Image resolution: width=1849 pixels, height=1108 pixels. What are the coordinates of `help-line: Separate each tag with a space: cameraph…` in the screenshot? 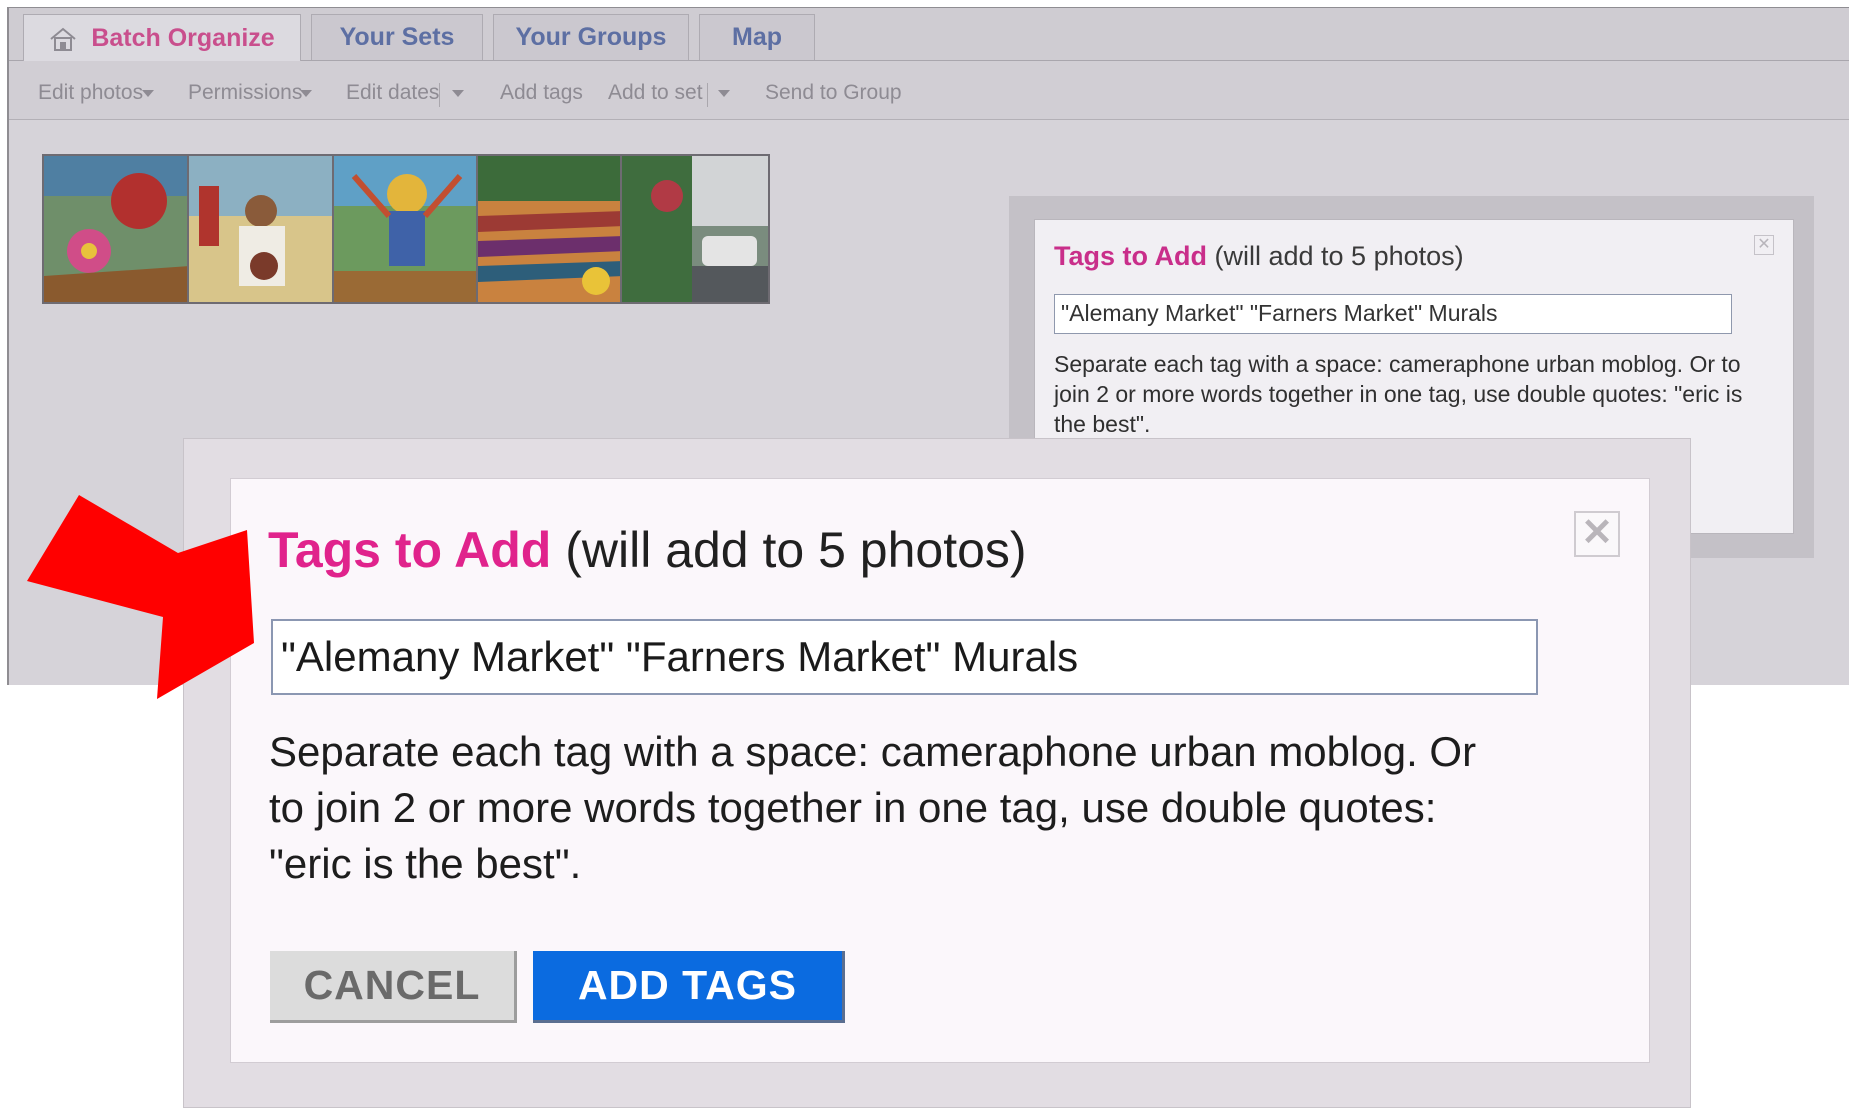 It's located at (873, 751).